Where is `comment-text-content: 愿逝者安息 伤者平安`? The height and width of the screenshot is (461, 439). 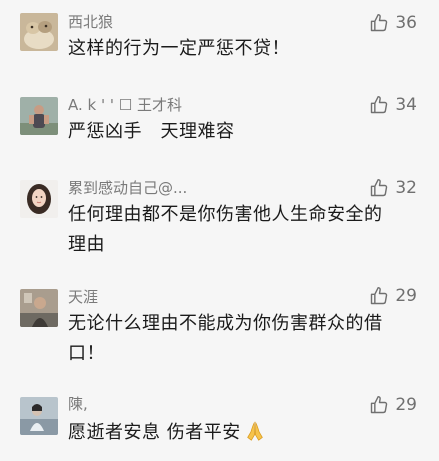 comment-text-content: 愿逝者安息 伤者平安 is located at coordinates (154, 432).